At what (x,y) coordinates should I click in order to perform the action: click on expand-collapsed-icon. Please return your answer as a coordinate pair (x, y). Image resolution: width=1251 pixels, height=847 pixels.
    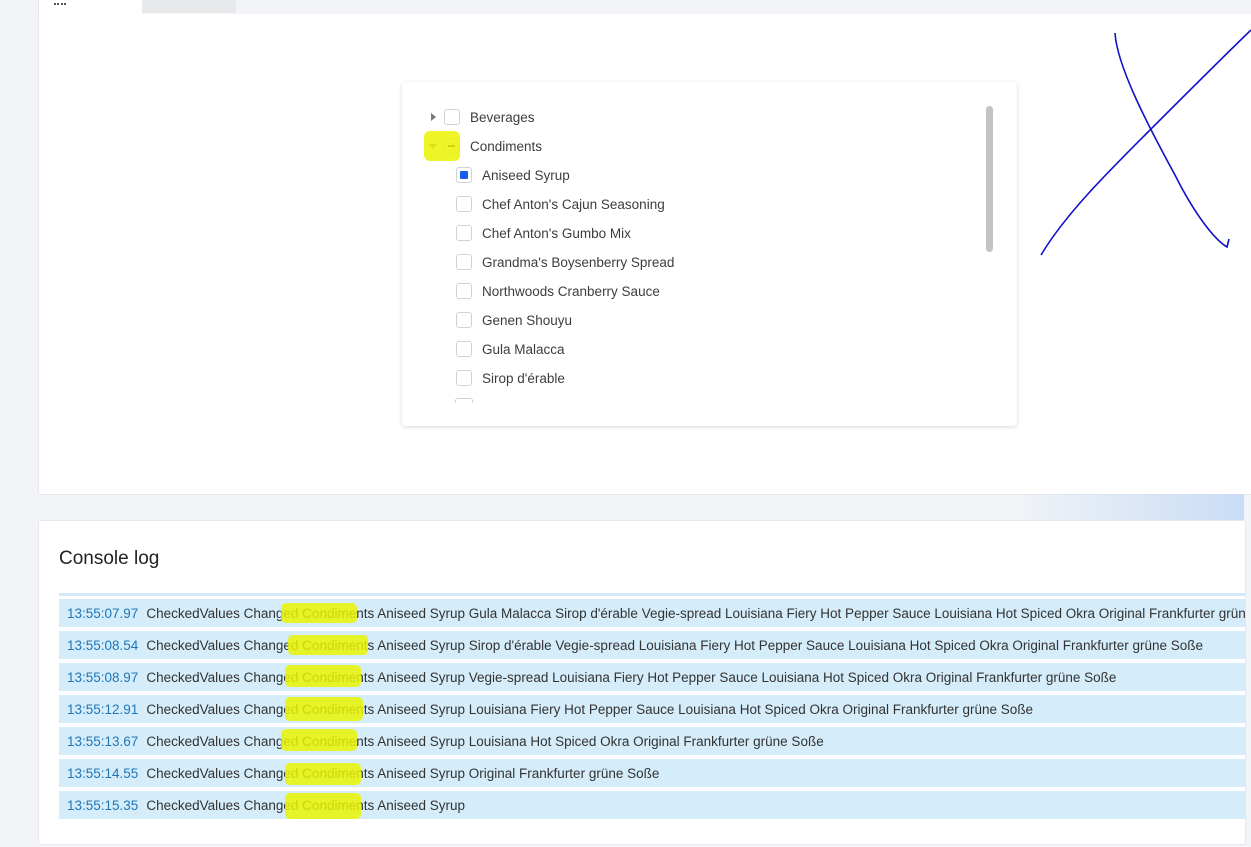
    Looking at the image, I should click on (433, 117).